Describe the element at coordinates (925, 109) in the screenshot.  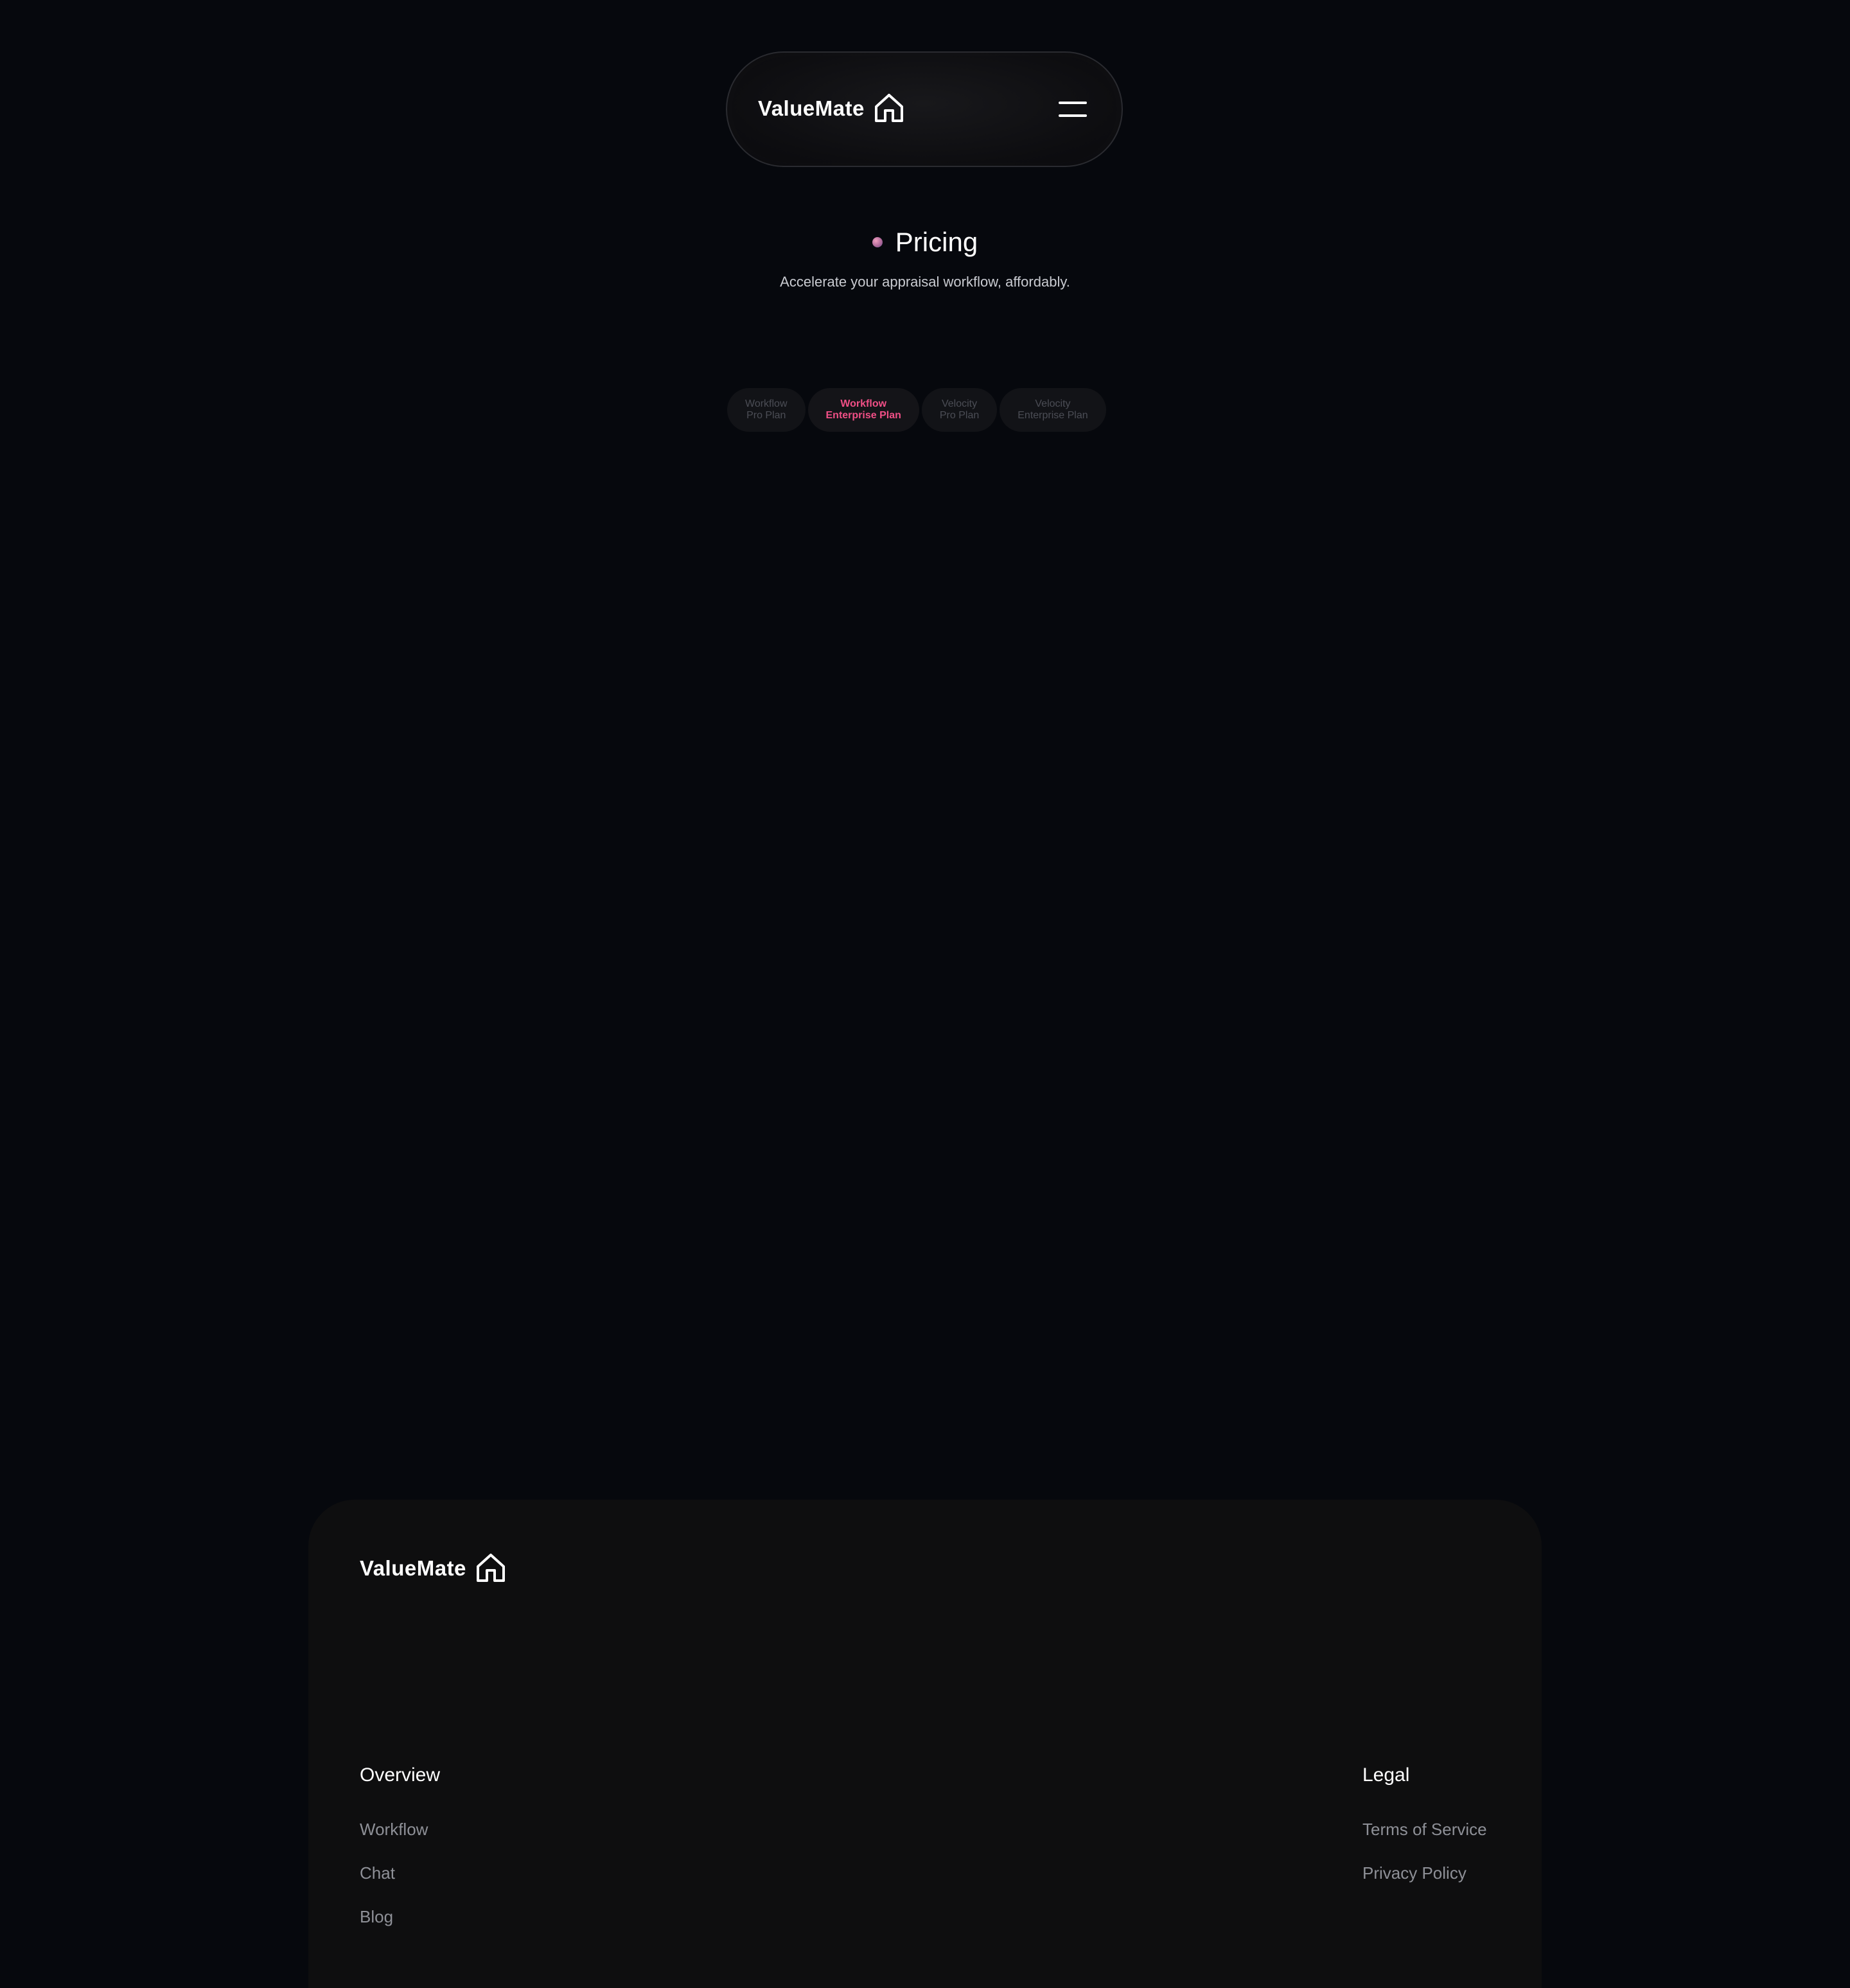
I see `top-nav: ValueMate` at that location.